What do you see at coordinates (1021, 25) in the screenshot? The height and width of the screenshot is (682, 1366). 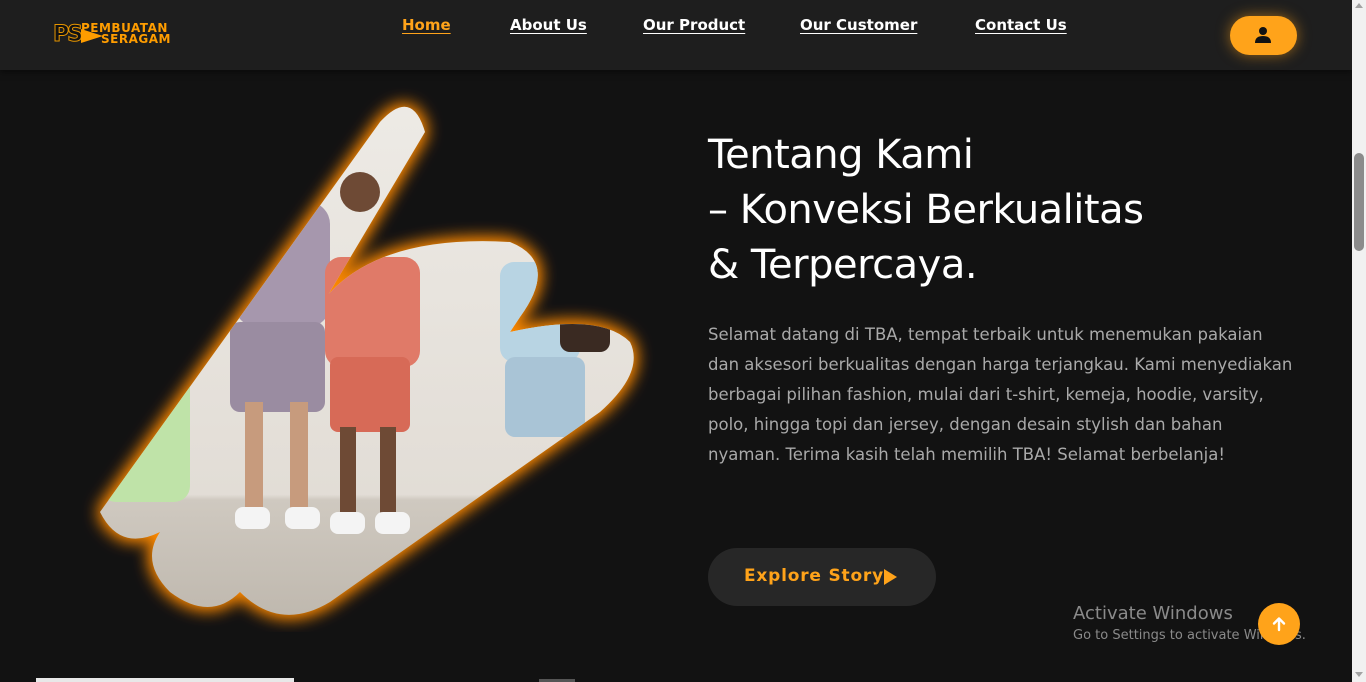 I see `nav-link-contact-us: Contact Us` at bounding box center [1021, 25].